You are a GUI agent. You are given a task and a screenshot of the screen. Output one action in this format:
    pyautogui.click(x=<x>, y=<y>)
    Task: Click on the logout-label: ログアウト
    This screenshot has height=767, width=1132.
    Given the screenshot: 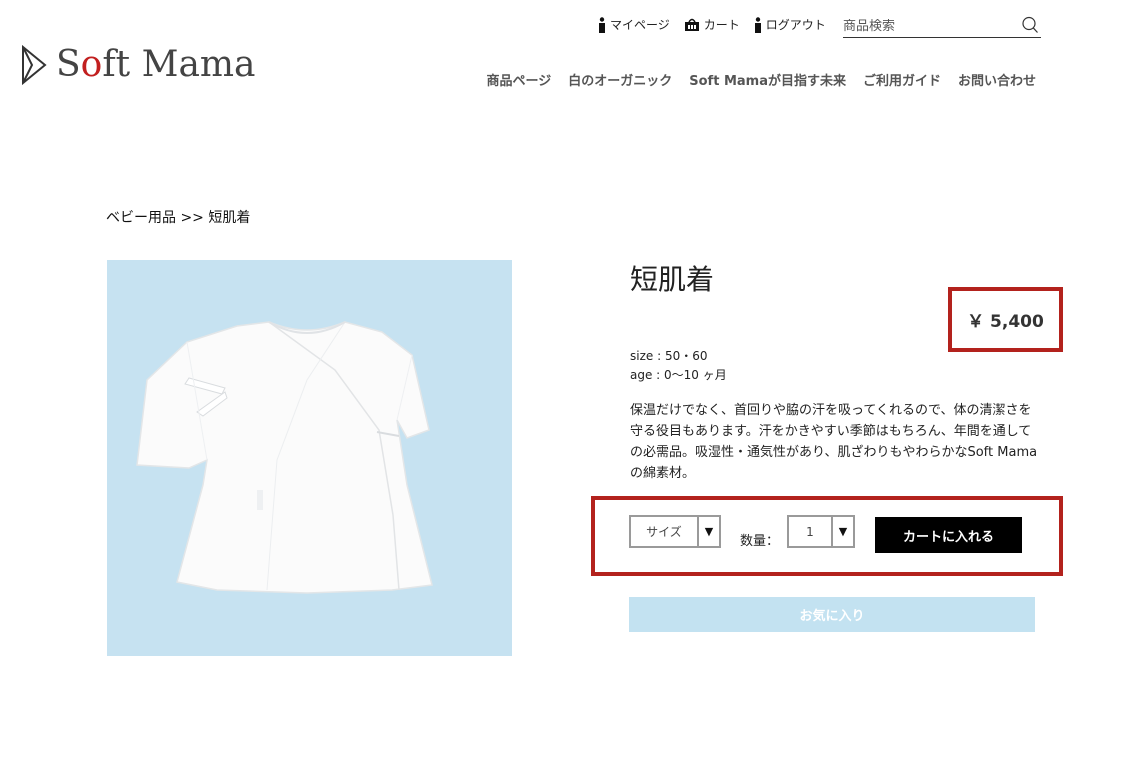 What is the action you would take?
    pyautogui.click(x=795, y=25)
    